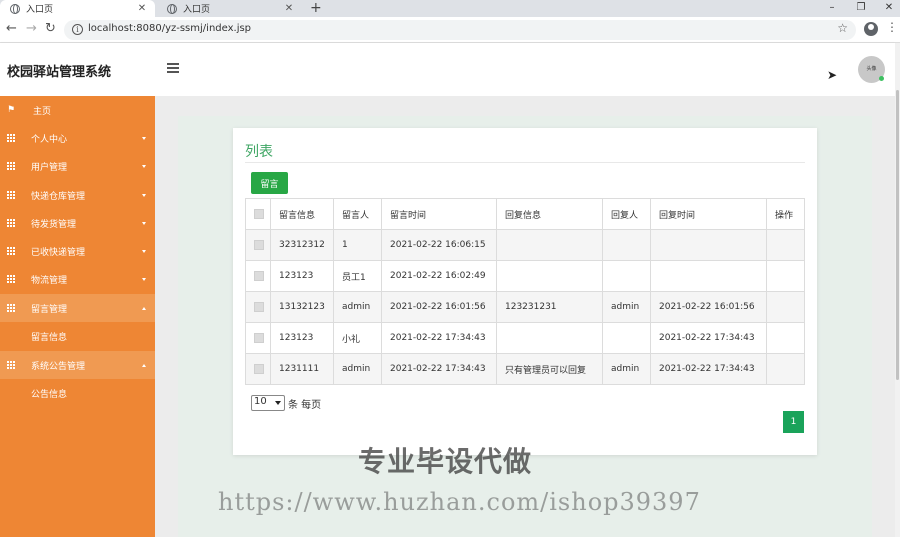  Describe the element at coordinates (31, 28) in the screenshot. I see `forward-button: →` at that location.